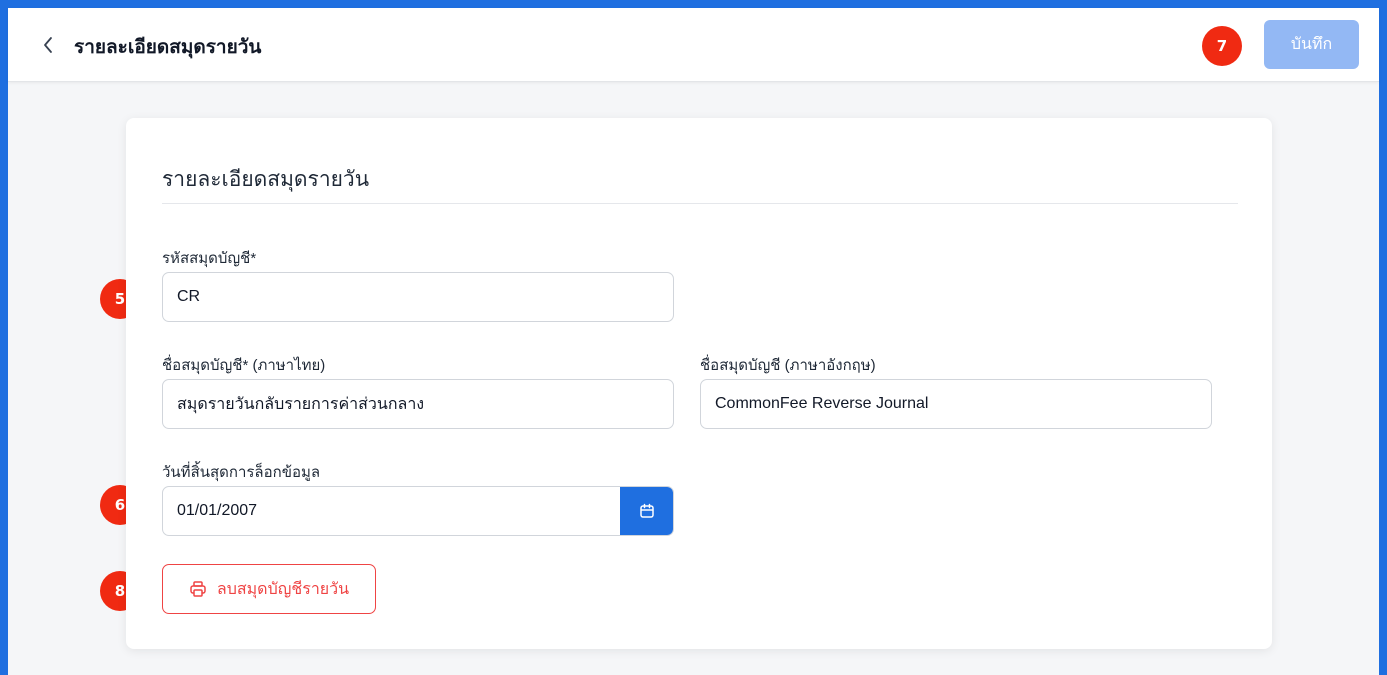  I want to click on divider, so click(700, 203).